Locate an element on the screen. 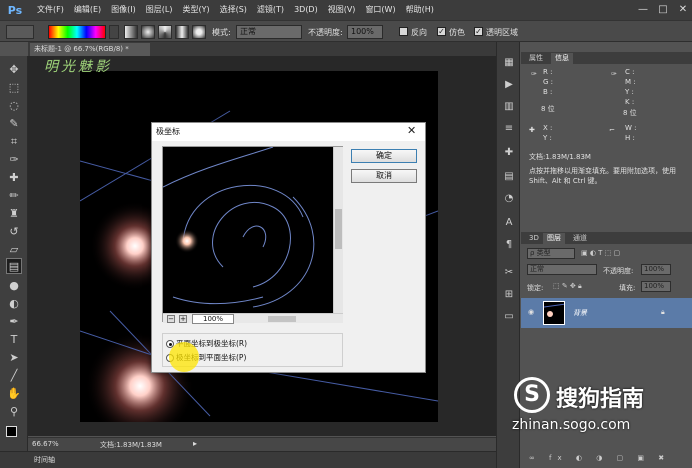  layer-kind-filter: ρ 类型 is located at coordinates (551, 253).